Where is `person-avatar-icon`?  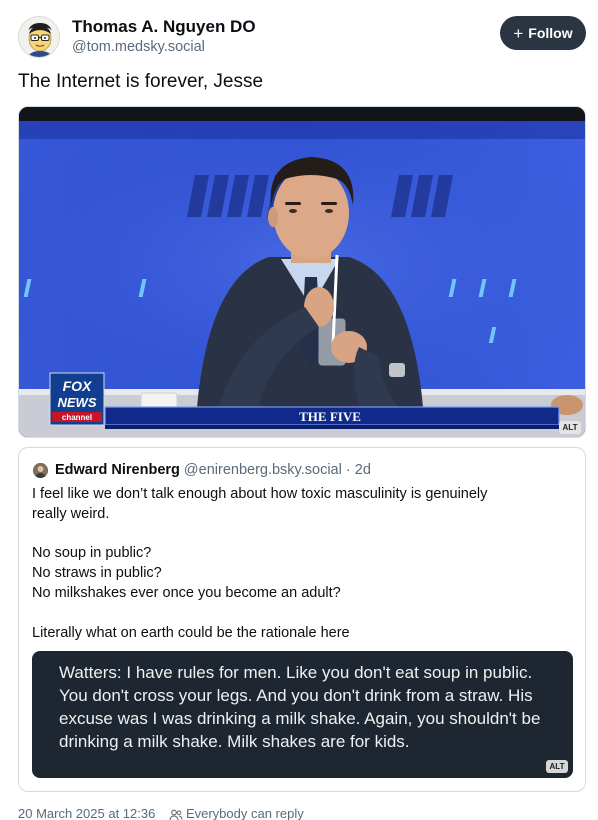 person-avatar-icon is located at coordinates (40, 470).